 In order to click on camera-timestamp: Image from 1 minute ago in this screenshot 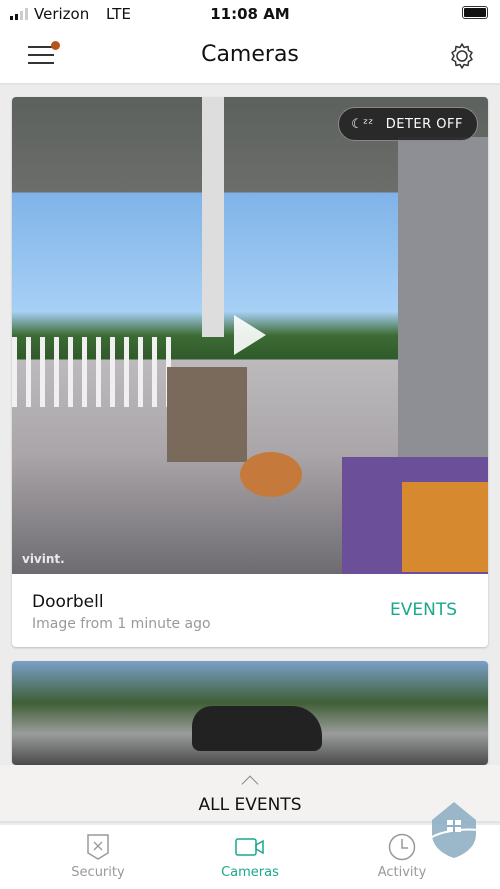, I will do `click(121, 624)`.